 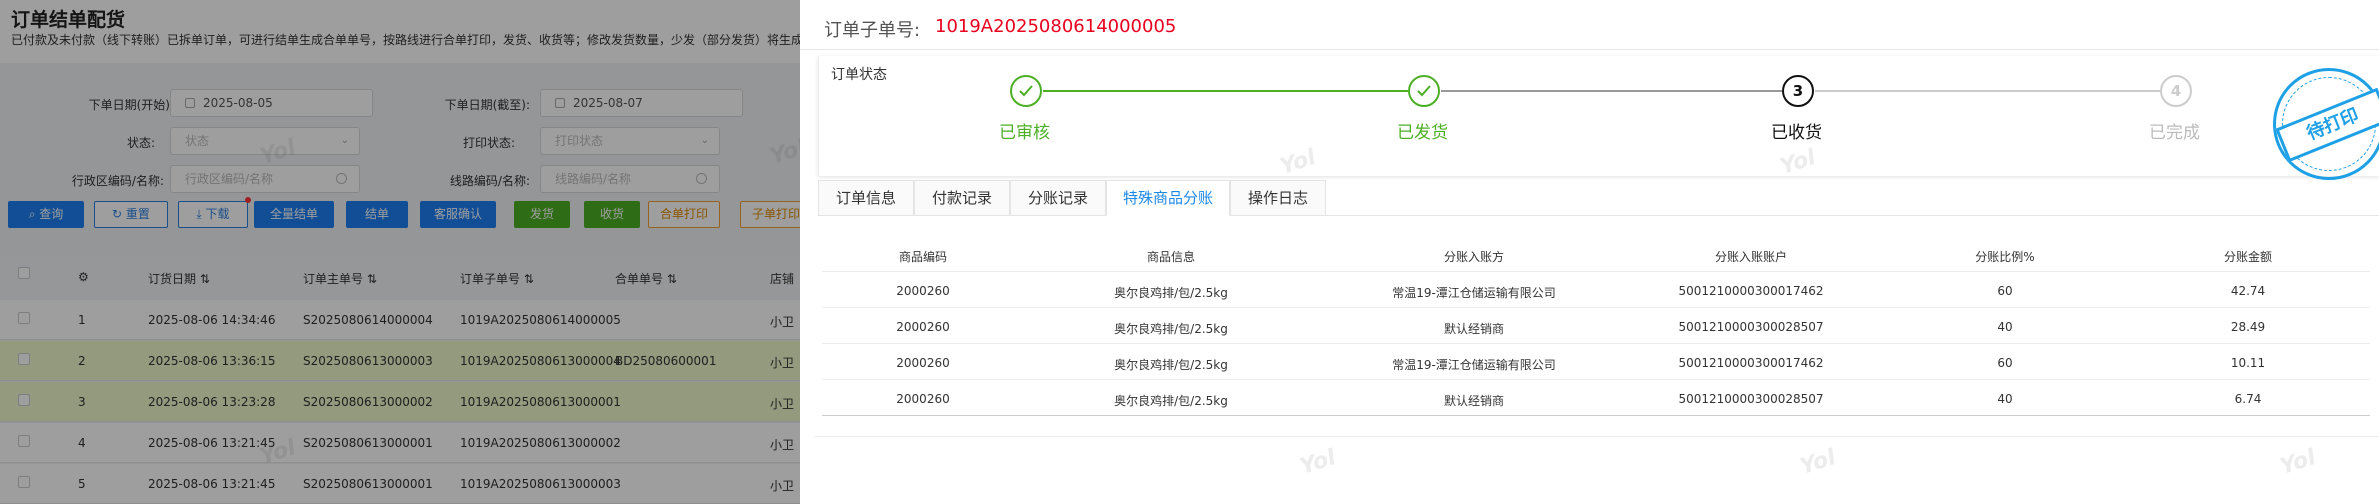 What do you see at coordinates (866, 198) in the screenshot?
I see `tab-order-info: 订单信息` at bounding box center [866, 198].